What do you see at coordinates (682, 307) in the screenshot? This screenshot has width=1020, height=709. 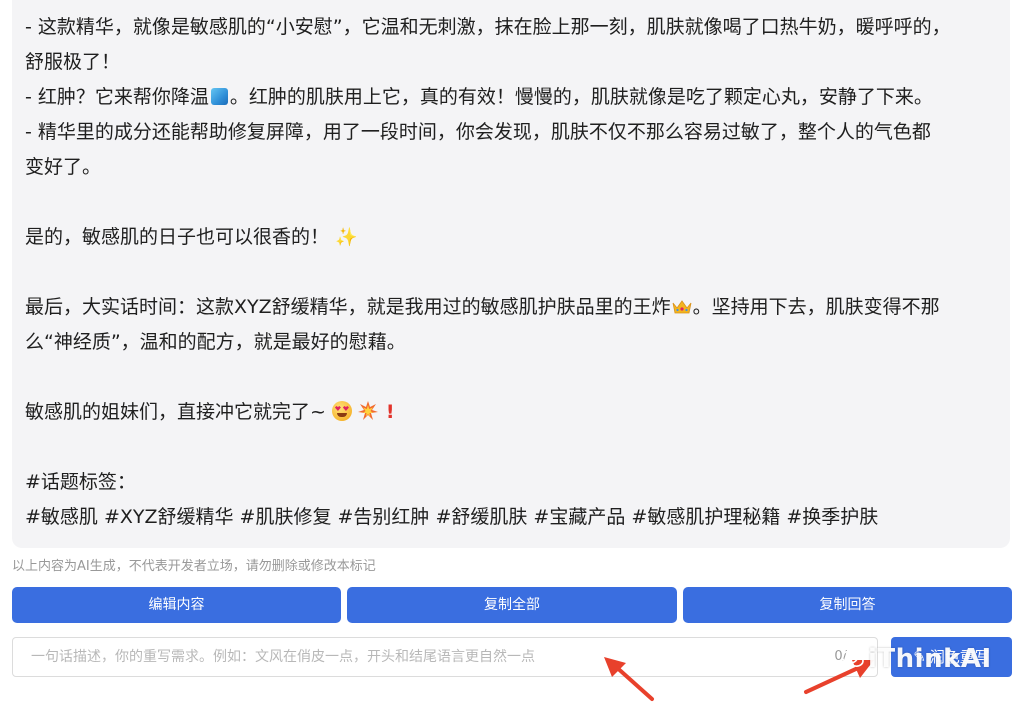 I see `crown-icon` at bounding box center [682, 307].